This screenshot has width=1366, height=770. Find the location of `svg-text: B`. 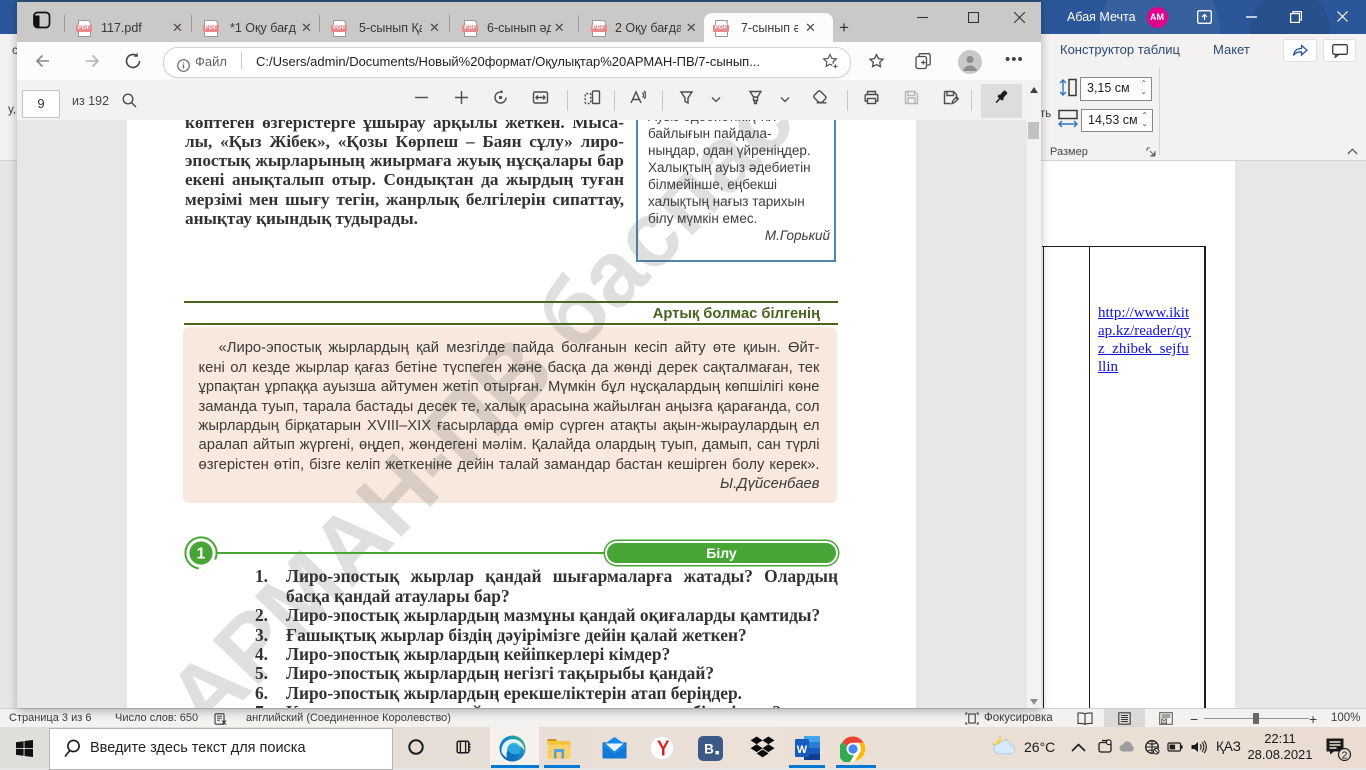

svg-text: B is located at coordinates (709, 749).